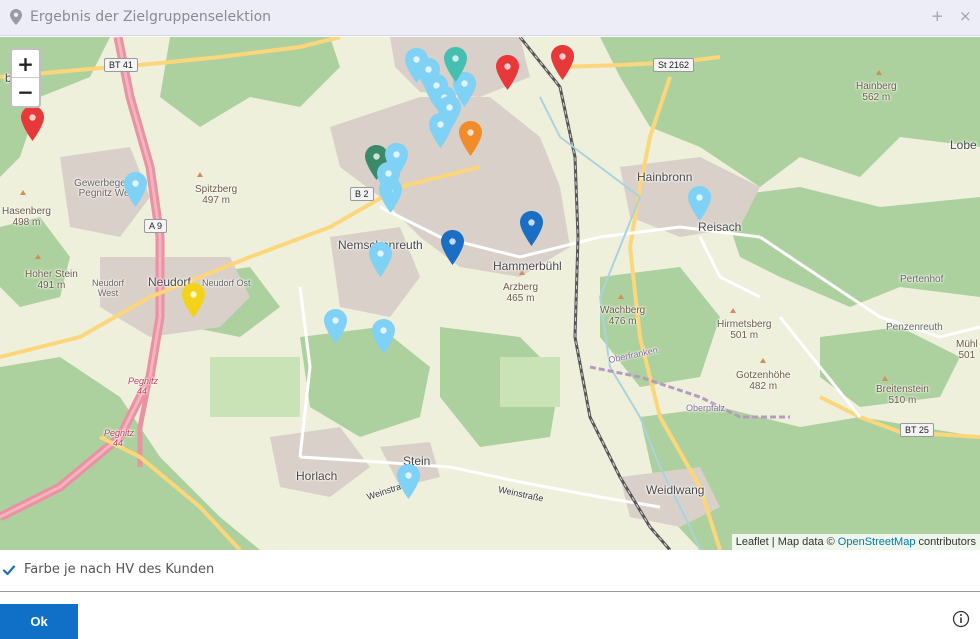  What do you see at coordinates (25, 92) in the screenshot?
I see `zoom-out-button: −` at bounding box center [25, 92].